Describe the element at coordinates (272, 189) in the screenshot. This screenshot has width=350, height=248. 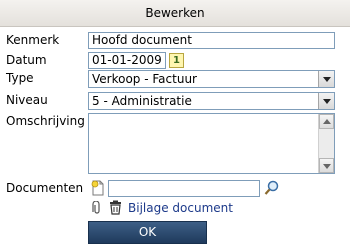
I see `search-icon` at that location.